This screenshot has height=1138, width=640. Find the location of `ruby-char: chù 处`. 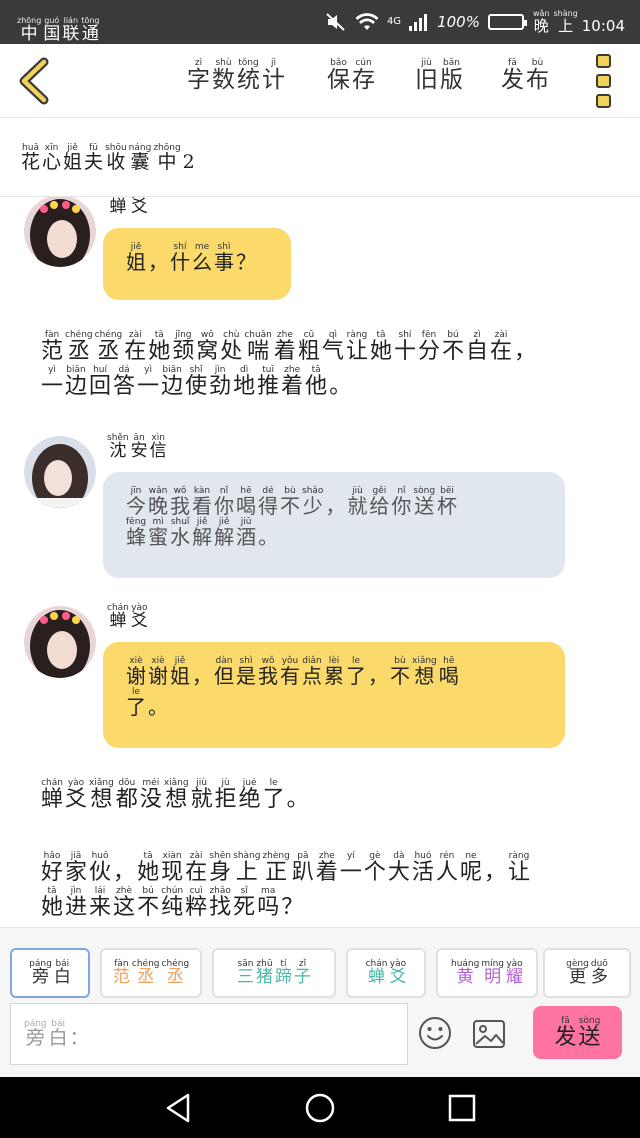

ruby-char: chù 处 is located at coordinates (231, 346).